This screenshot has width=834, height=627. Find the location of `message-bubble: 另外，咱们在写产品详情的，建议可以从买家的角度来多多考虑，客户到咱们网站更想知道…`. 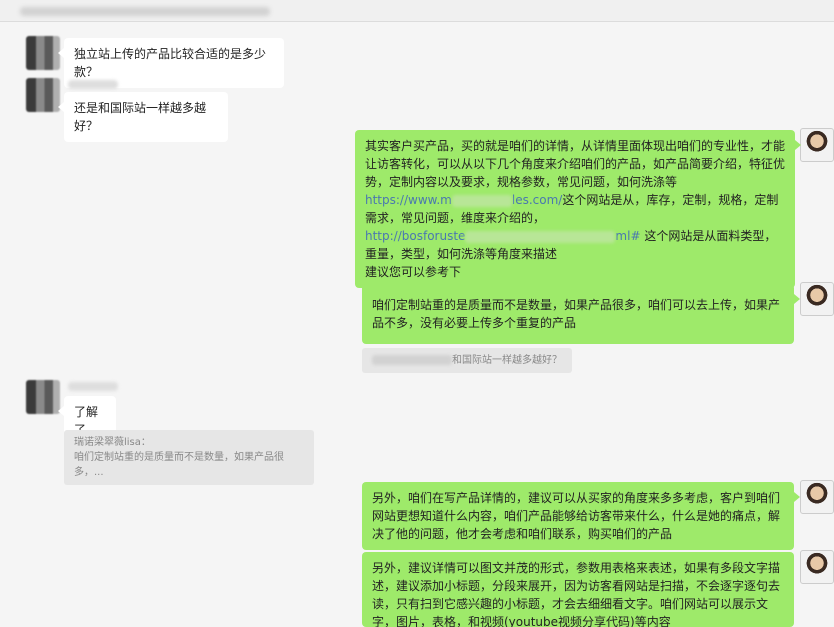

message-bubble: 另外，咱们在写产品详情的，建议可以从买家的角度来多多考虑，客户到咱们网站更想知道… is located at coordinates (581, 516).